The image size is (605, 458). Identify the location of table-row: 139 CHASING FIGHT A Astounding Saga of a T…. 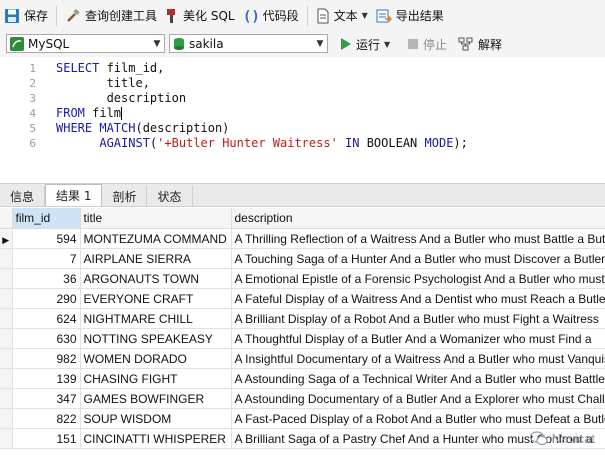
(302, 378).